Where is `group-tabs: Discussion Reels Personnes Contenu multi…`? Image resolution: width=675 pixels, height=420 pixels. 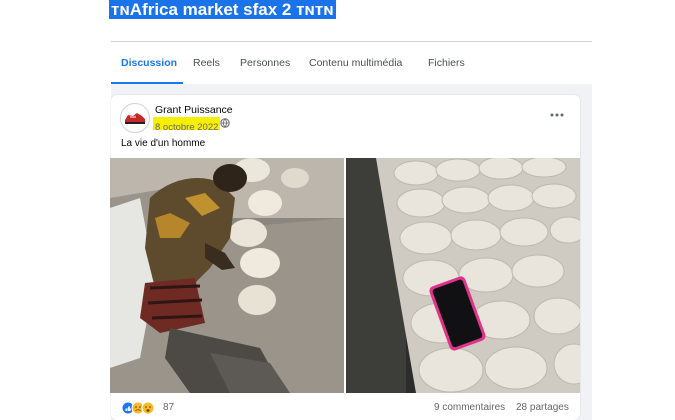
group-tabs: Discussion Reels Personnes Contenu multi… is located at coordinates (351, 63).